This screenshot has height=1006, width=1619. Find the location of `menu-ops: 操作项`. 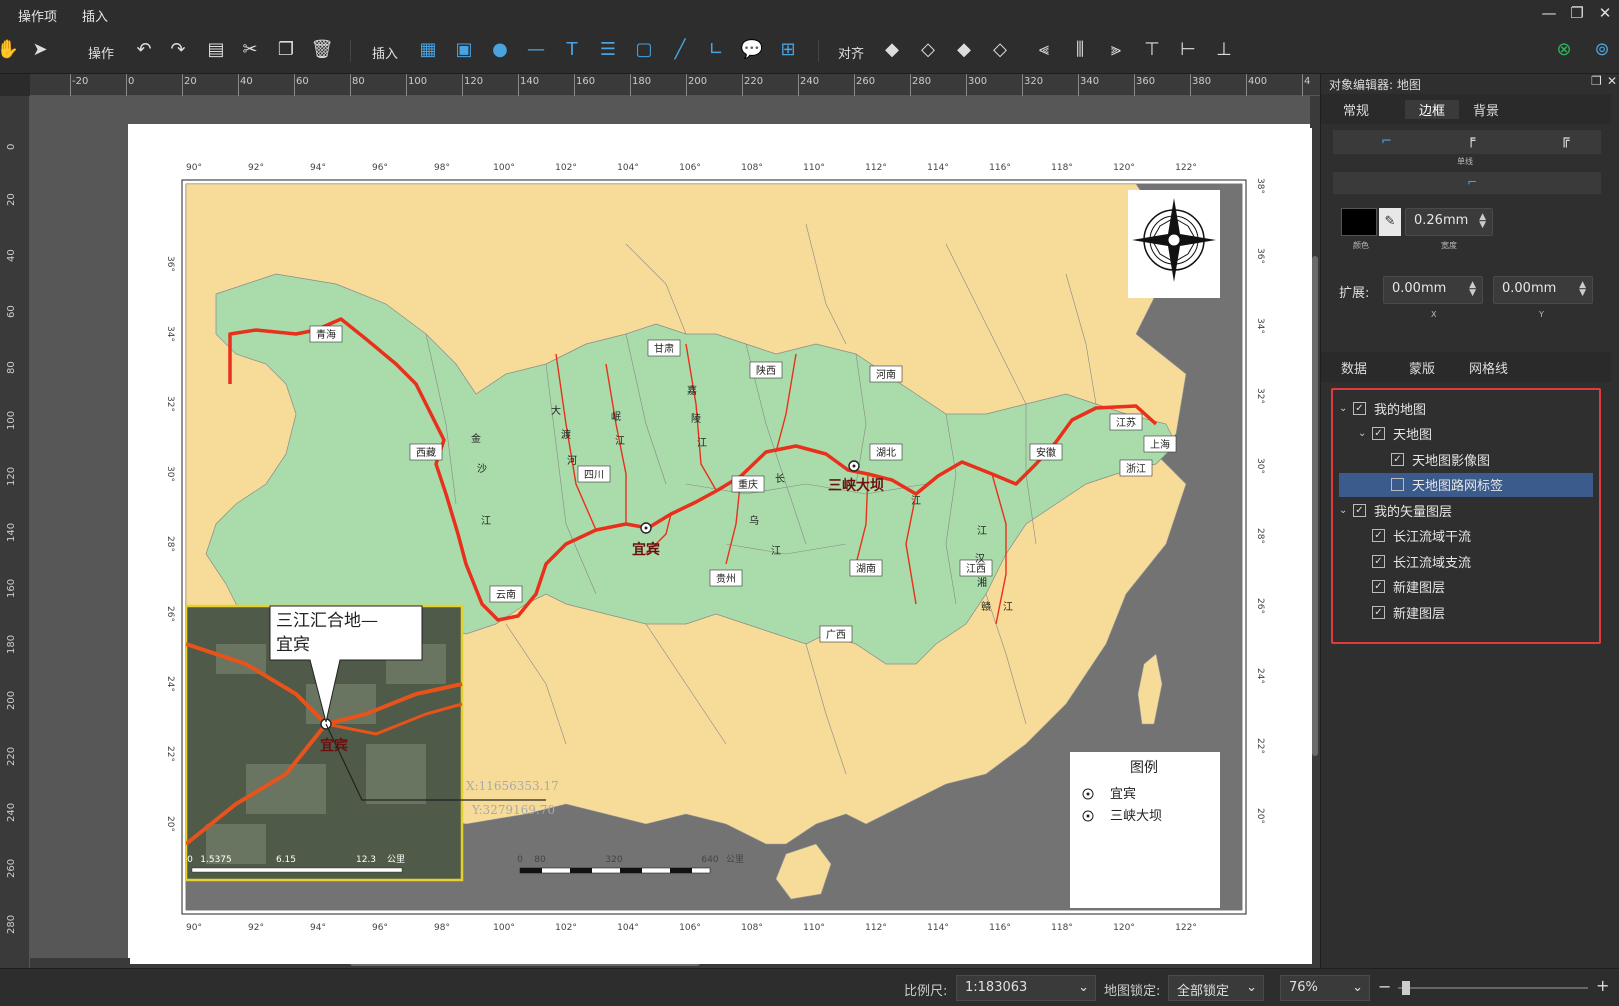

menu-ops: 操作项 is located at coordinates (37, 15).